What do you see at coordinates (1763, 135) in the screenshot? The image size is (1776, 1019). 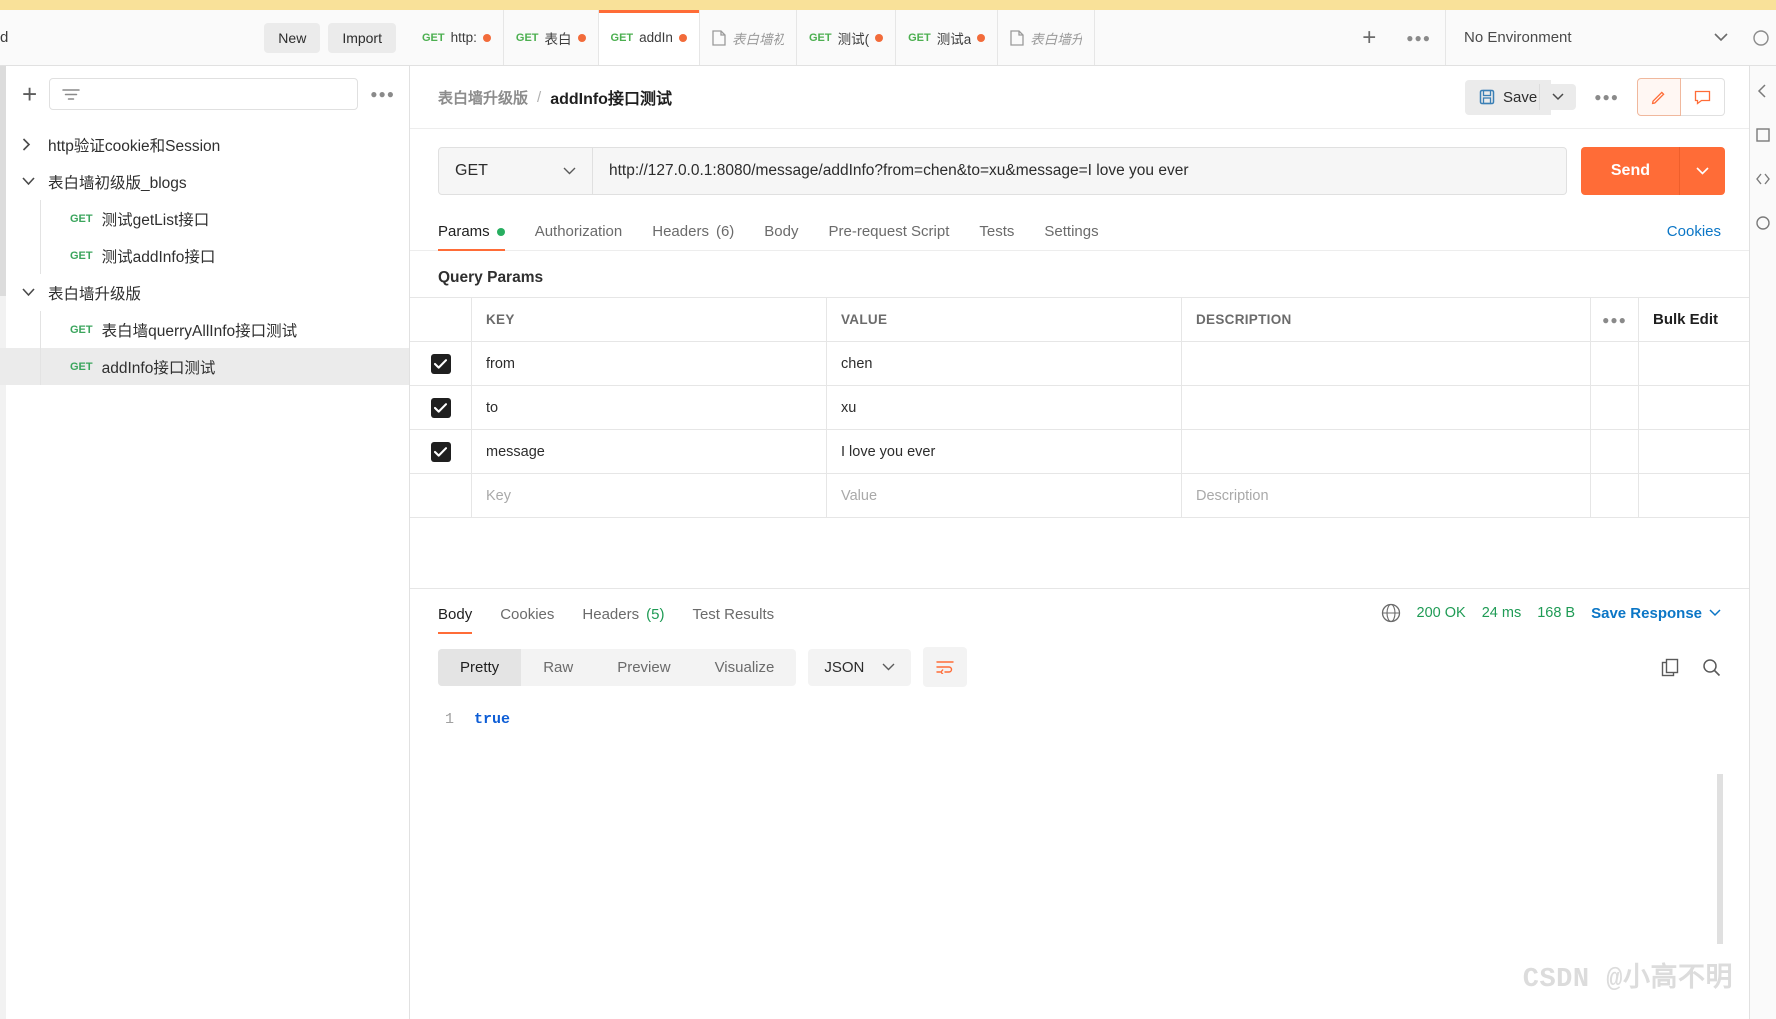 I see `rail-layout-icon` at bounding box center [1763, 135].